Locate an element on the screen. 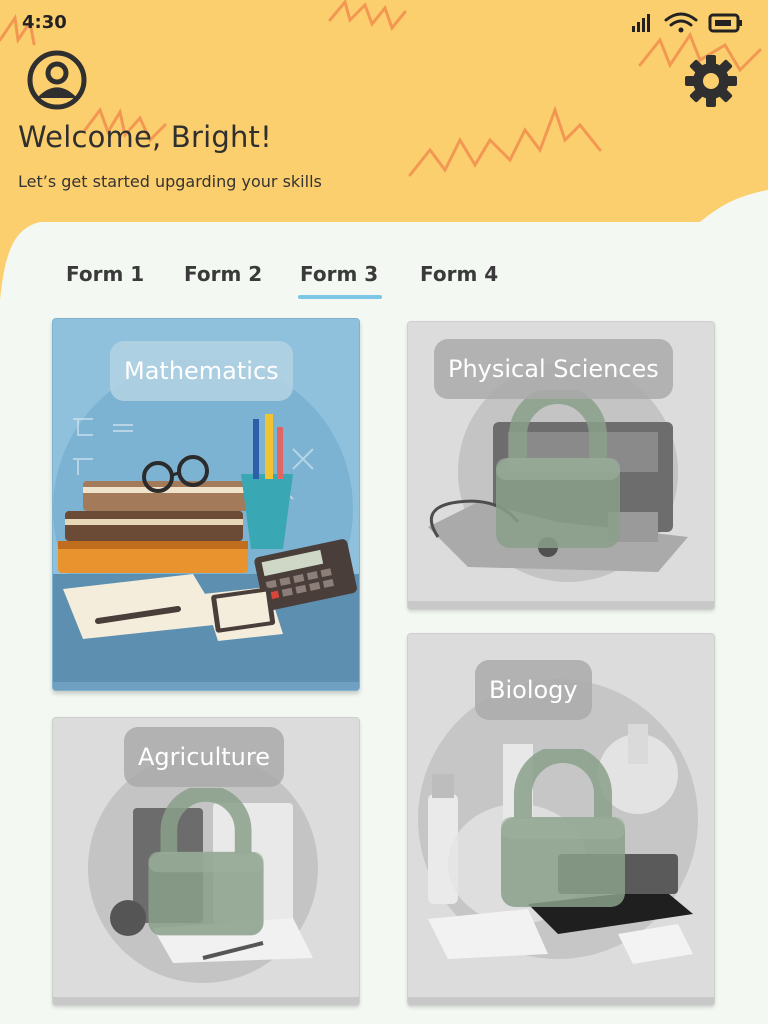 This screenshot has height=1024, width=768. welcome-heading: Welcome, Bright! is located at coordinates (145, 137).